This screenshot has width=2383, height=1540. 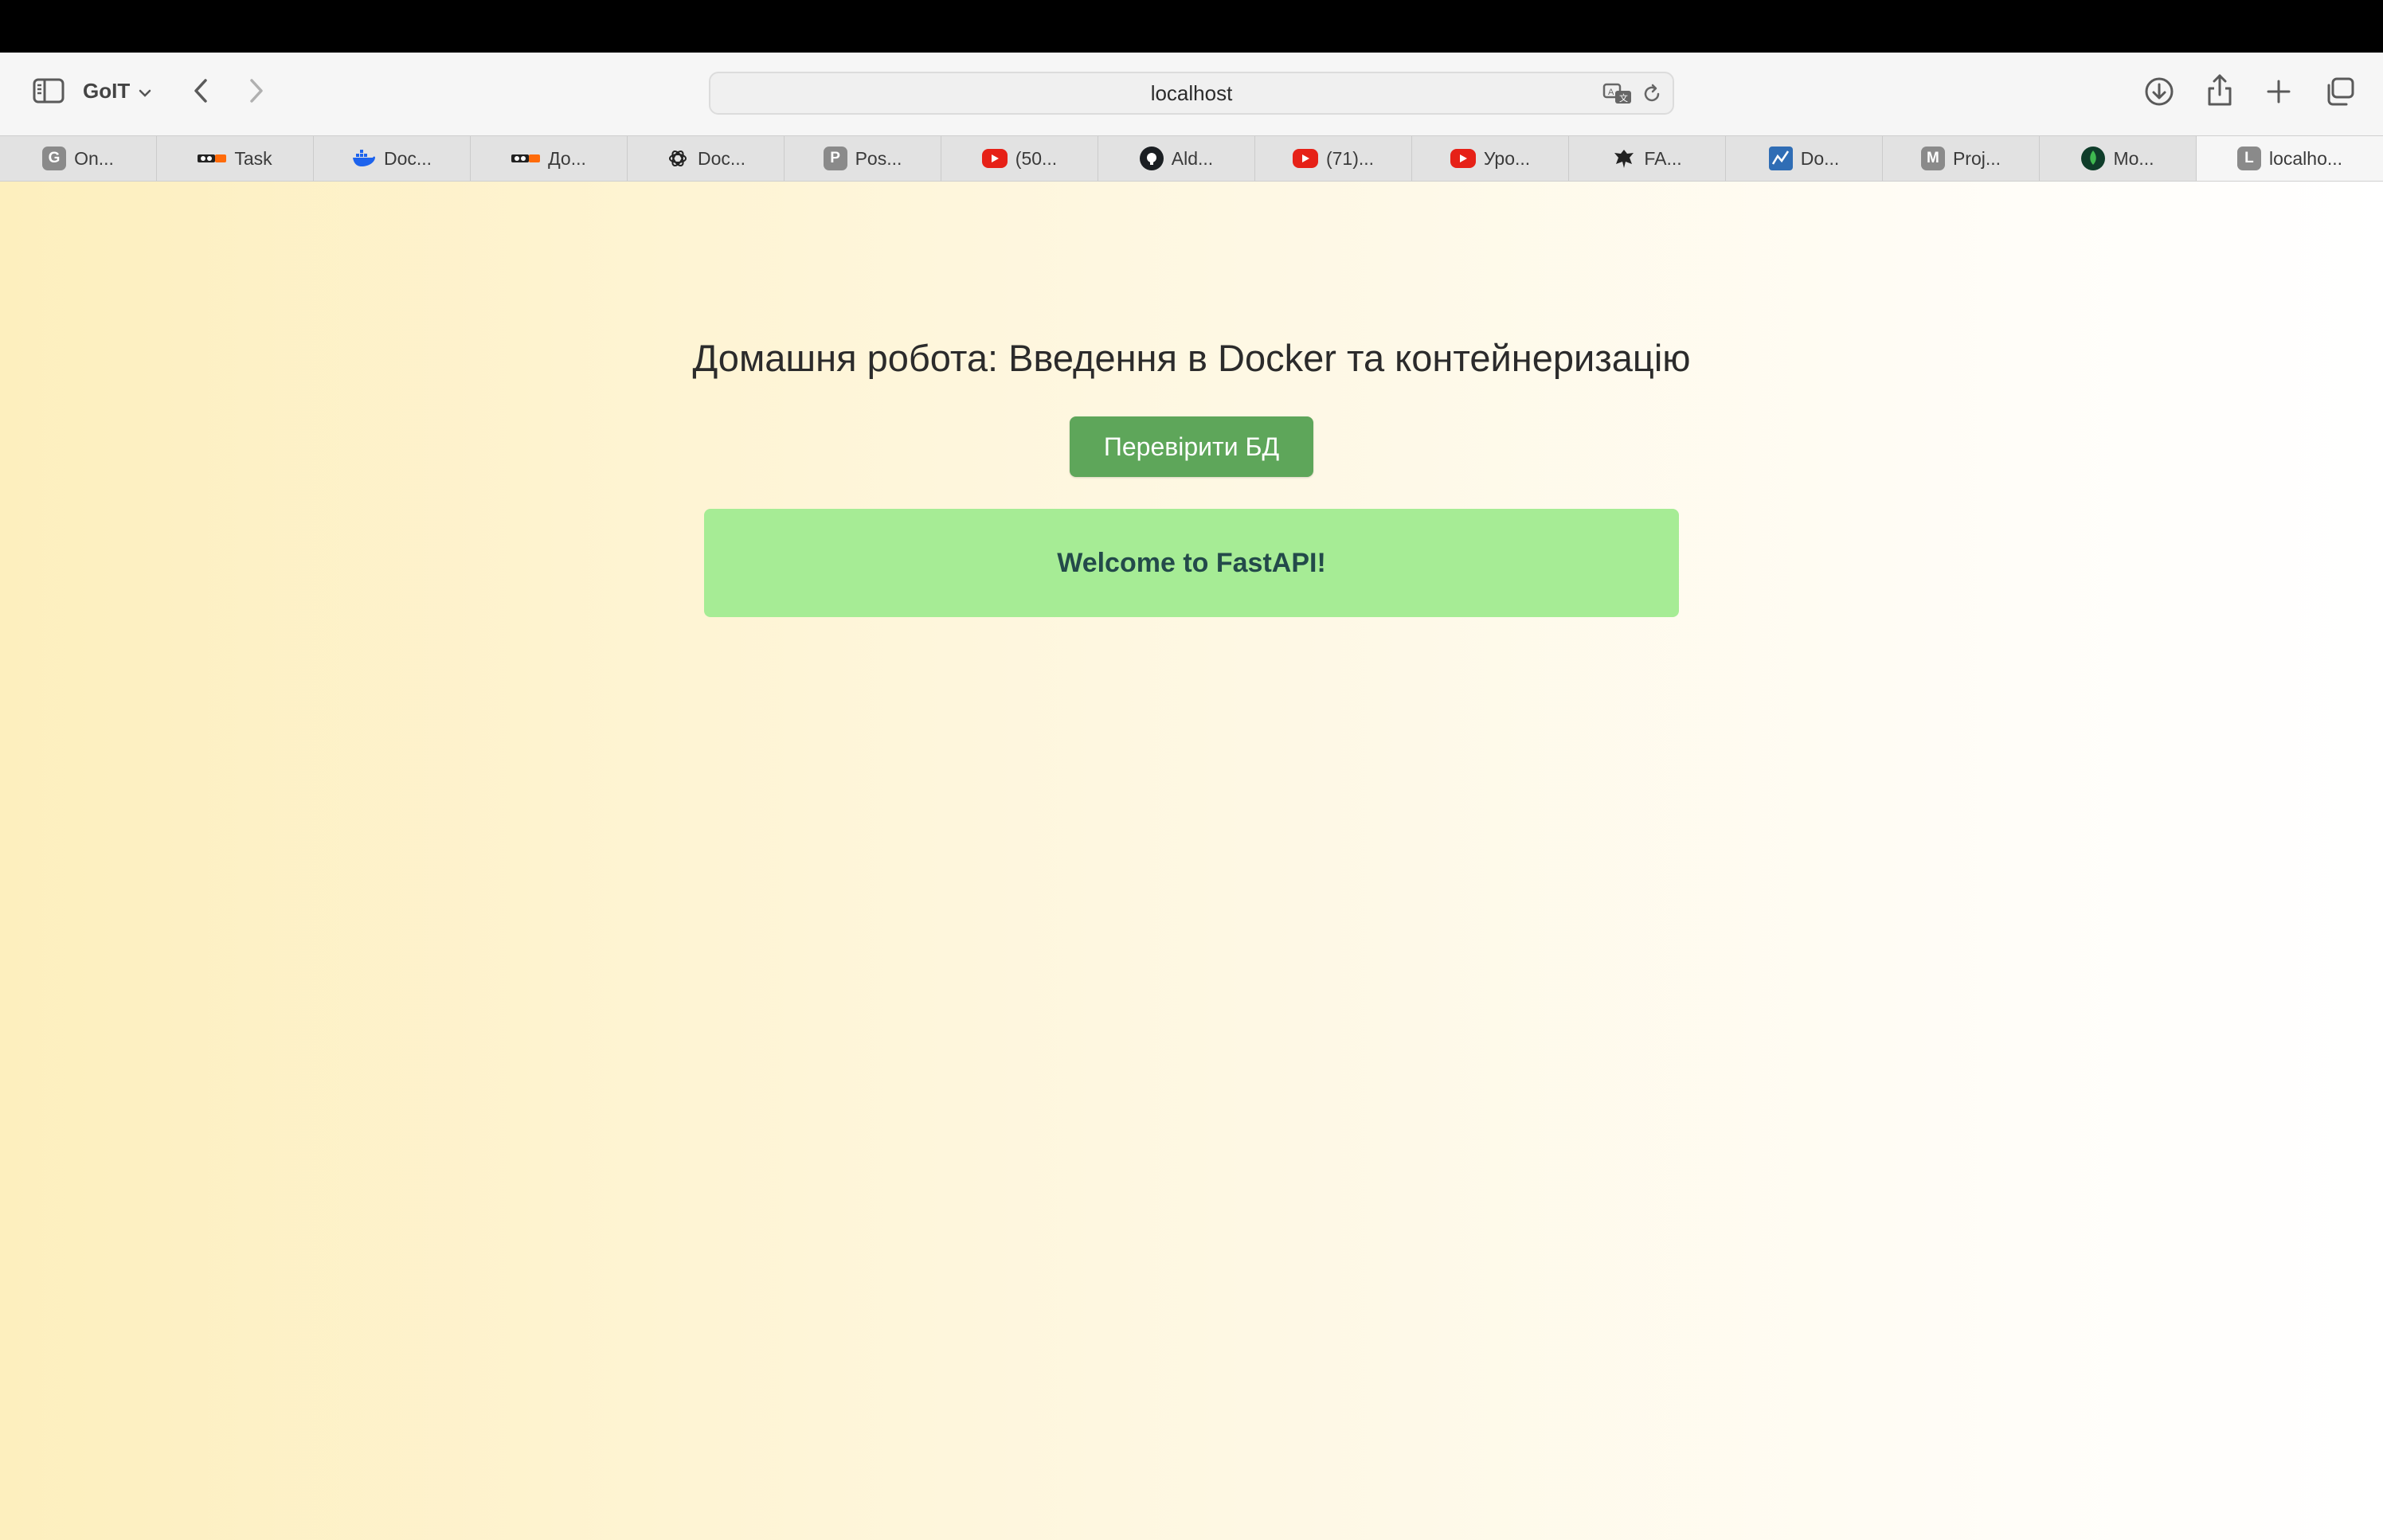 I want to click on letter-favicon-icon: L, so click(x=2248, y=158).